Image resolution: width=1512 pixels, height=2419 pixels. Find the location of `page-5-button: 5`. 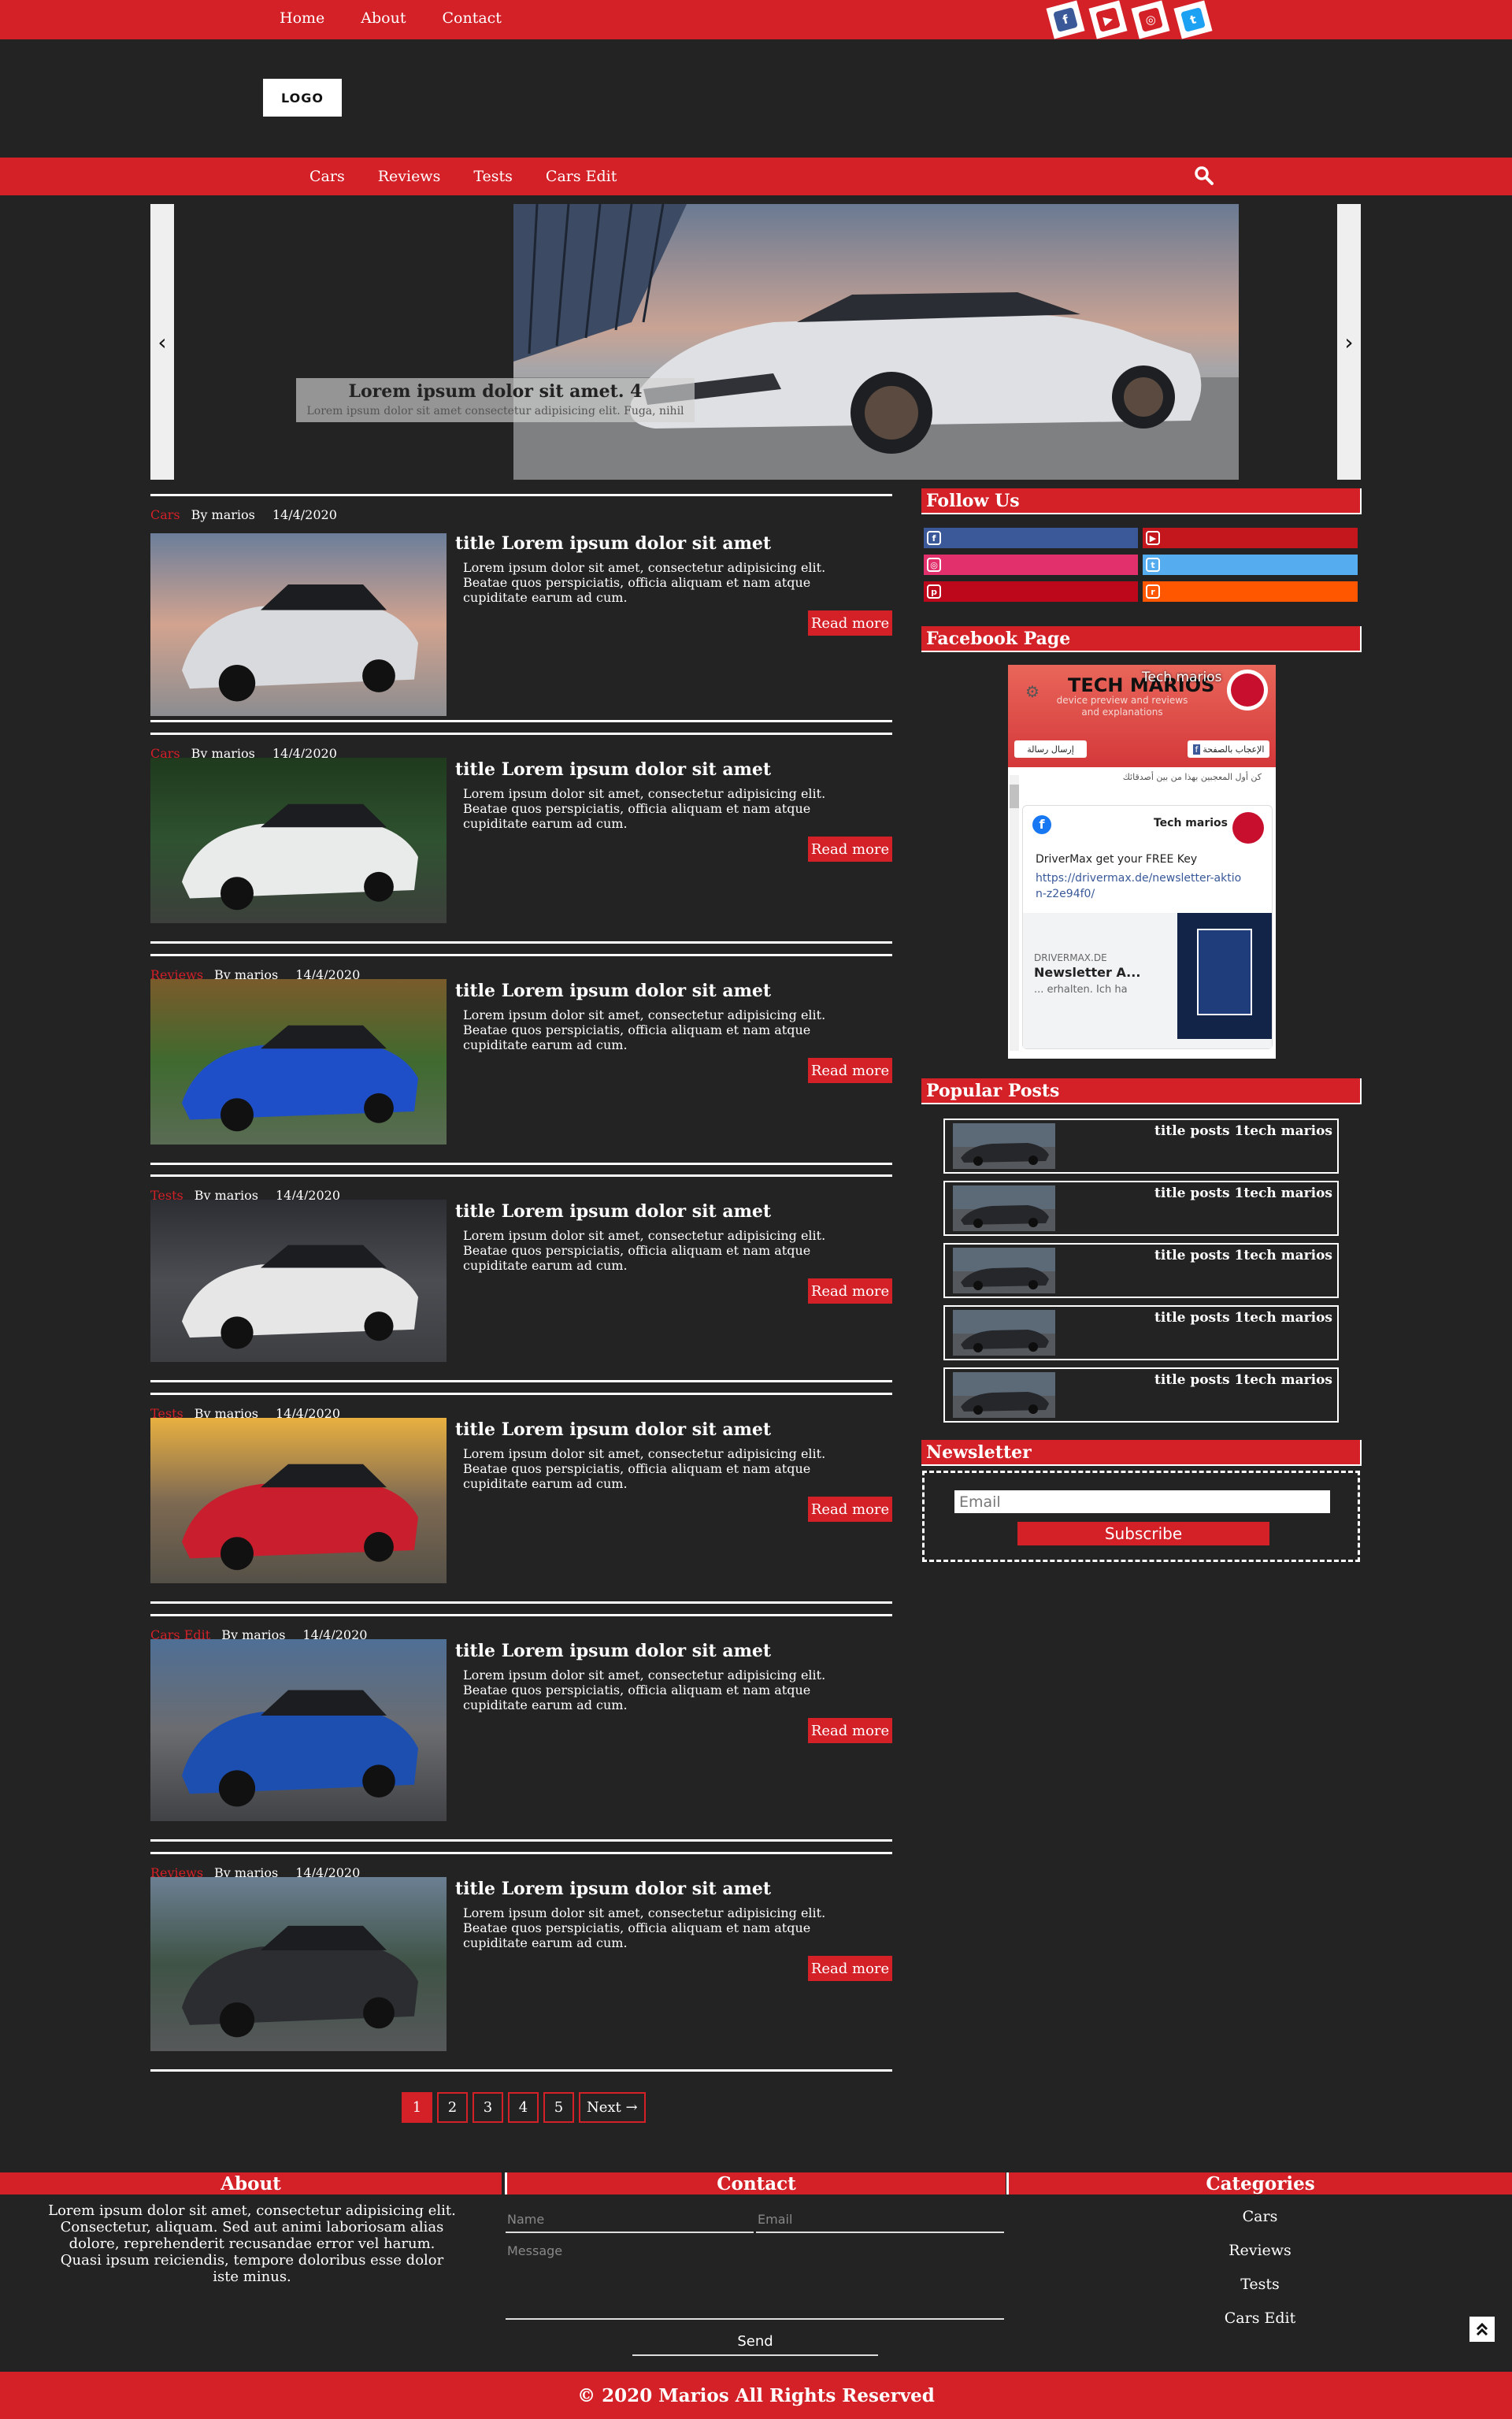

page-5-button: 5 is located at coordinates (558, 2107).